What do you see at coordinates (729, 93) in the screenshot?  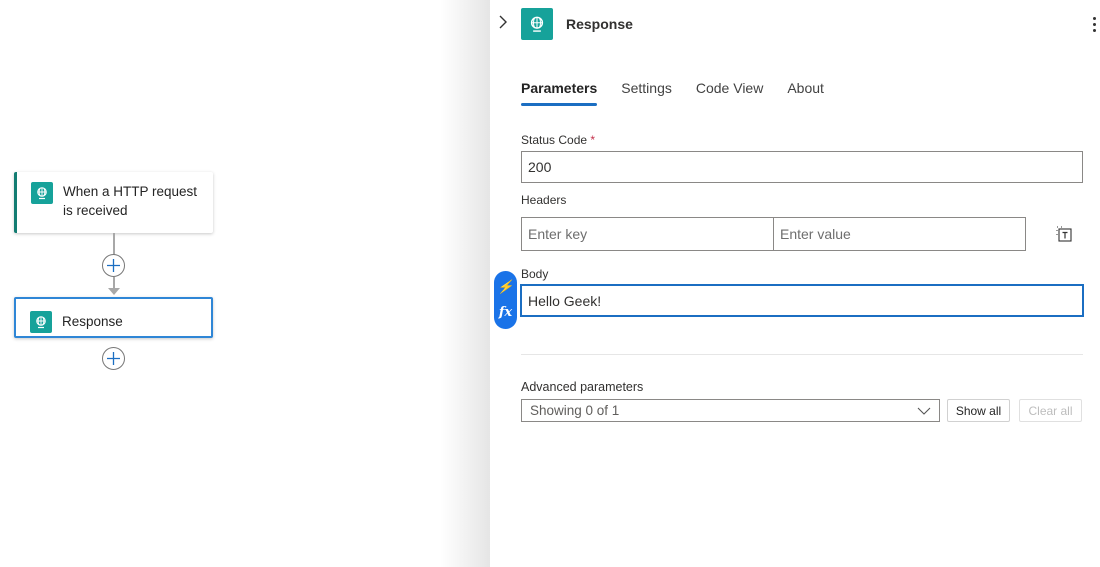 I see `tab-code-view: Code View` at bounding box center [729, 93].